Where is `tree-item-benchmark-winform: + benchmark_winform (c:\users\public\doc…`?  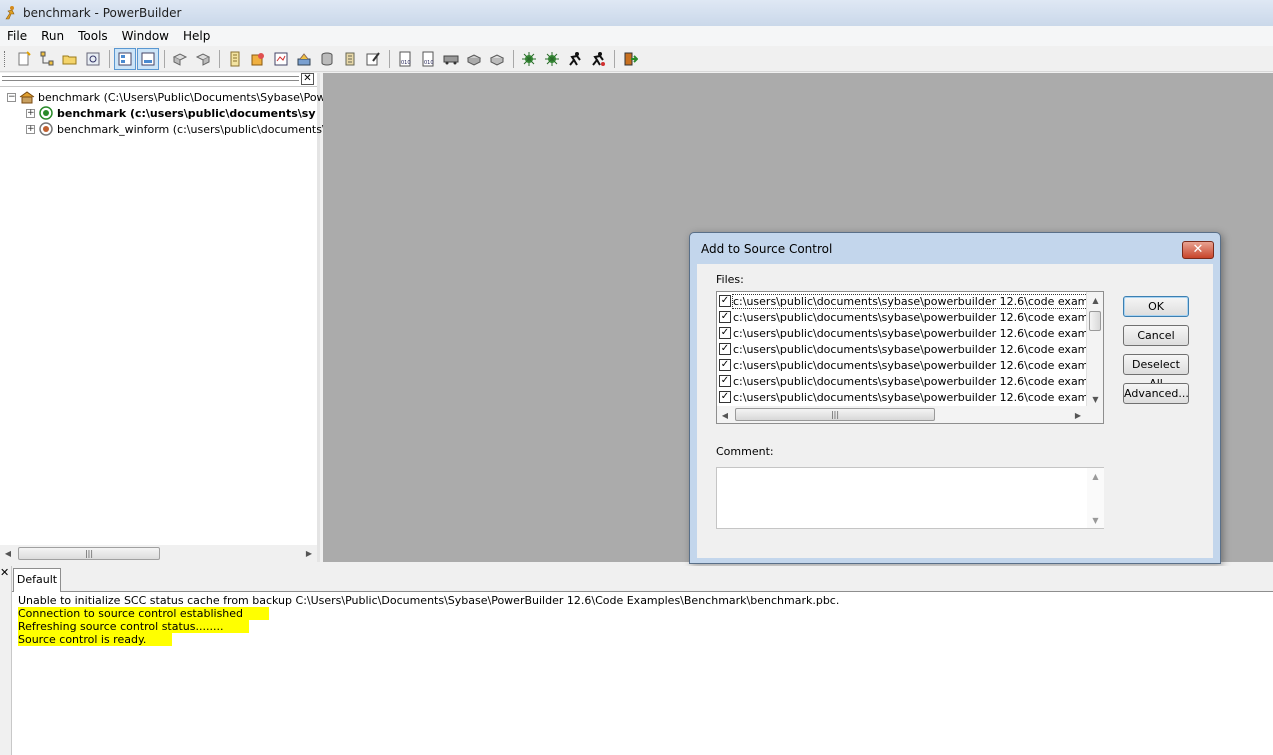 tree-item-benchmark-winform: + benchmark_winform (c:\users\public\doc… is located at coordinates (182, 129).